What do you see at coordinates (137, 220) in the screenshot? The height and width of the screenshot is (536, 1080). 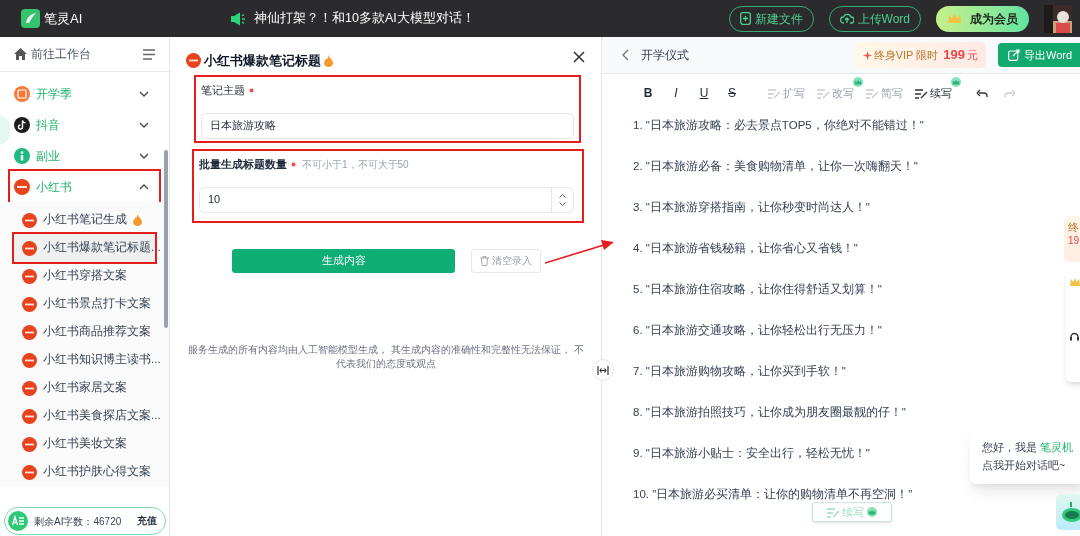 I see `flame-icon` at bounding box center [137, 220].